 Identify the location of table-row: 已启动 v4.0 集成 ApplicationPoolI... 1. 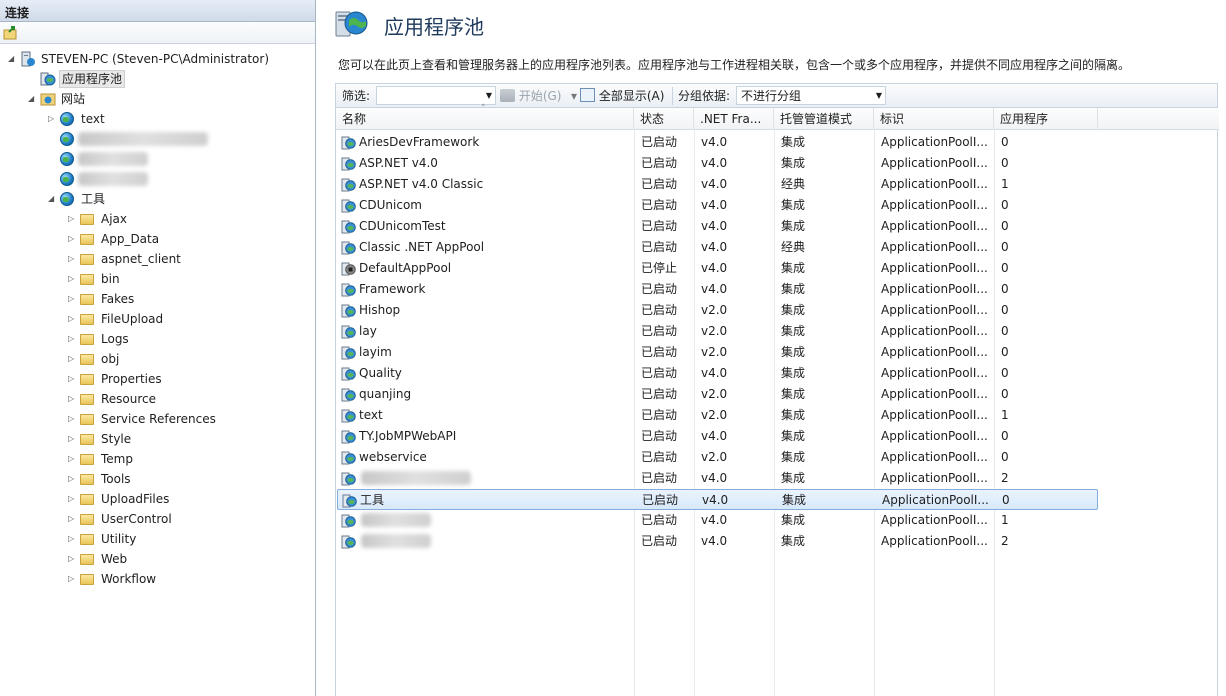
(717, 520).